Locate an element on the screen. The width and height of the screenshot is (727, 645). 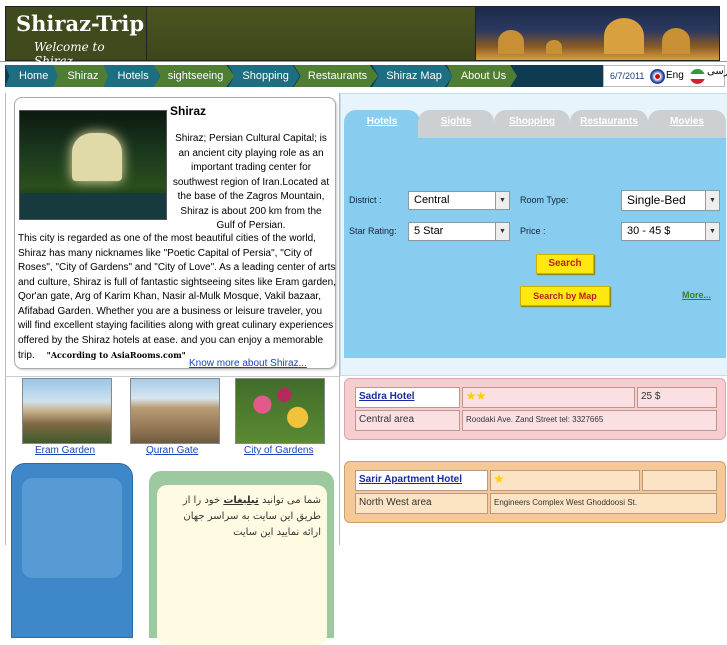
hotel-name-cell: Sarir Apartment Hotel is located at coordinates (421, 480).